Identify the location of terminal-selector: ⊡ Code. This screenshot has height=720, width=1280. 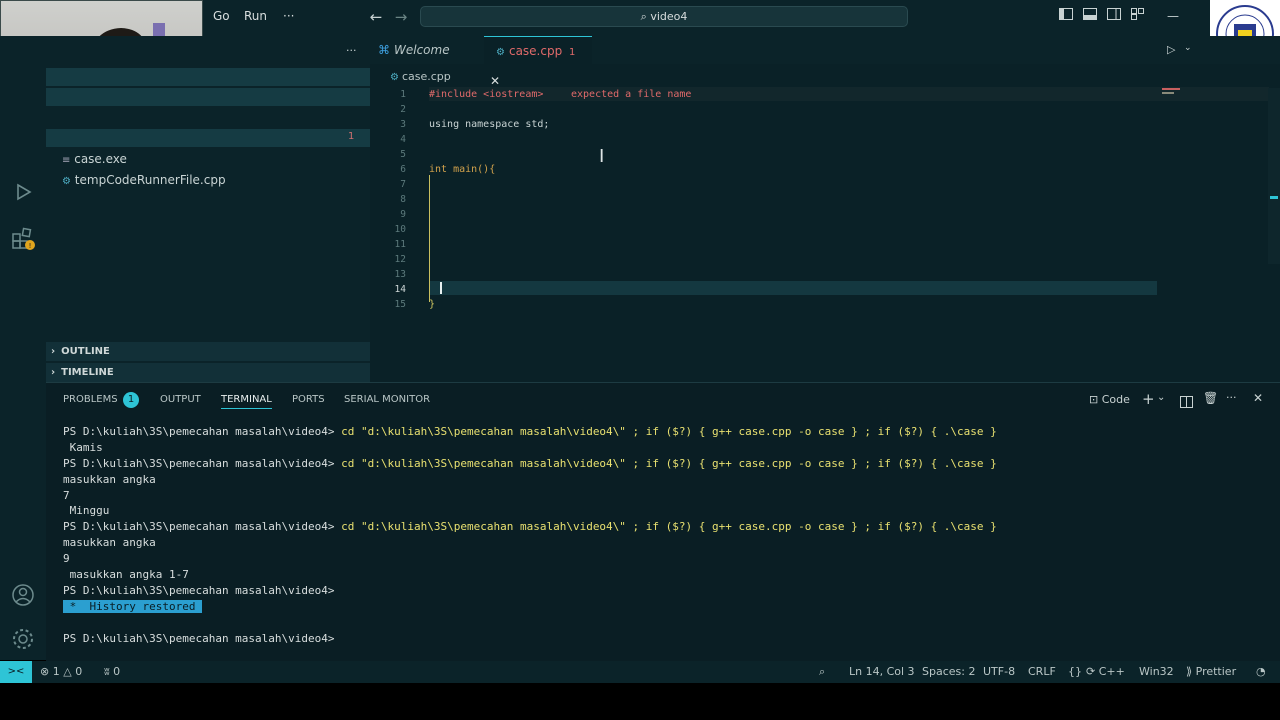
(1109, 399).